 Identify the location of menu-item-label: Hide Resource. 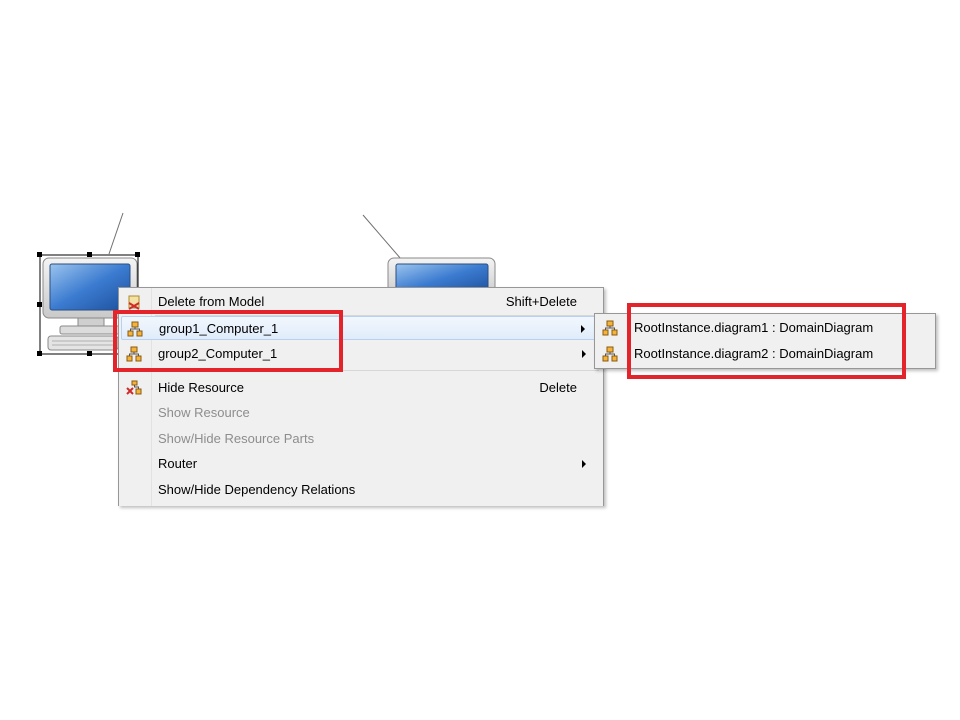
(201, 387).